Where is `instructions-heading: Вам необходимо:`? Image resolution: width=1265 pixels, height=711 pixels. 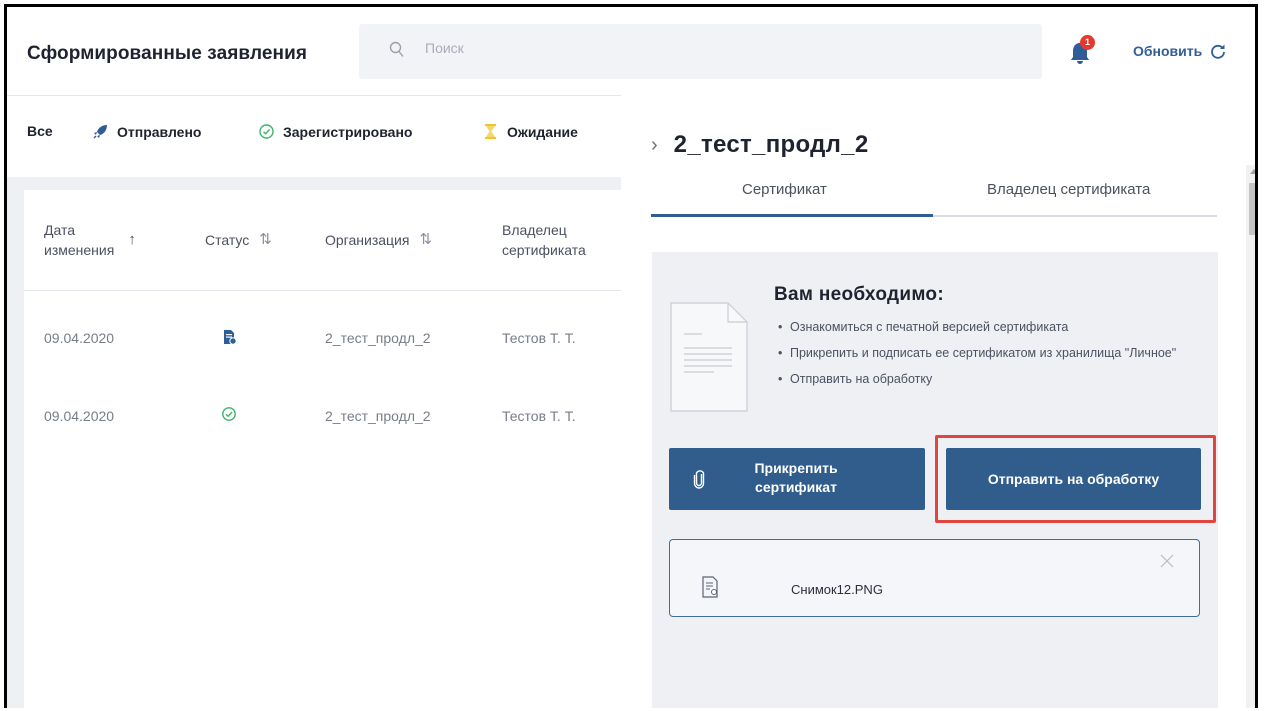 instructions-heading: Вам необходимо: is located at coordinates (859, 294).